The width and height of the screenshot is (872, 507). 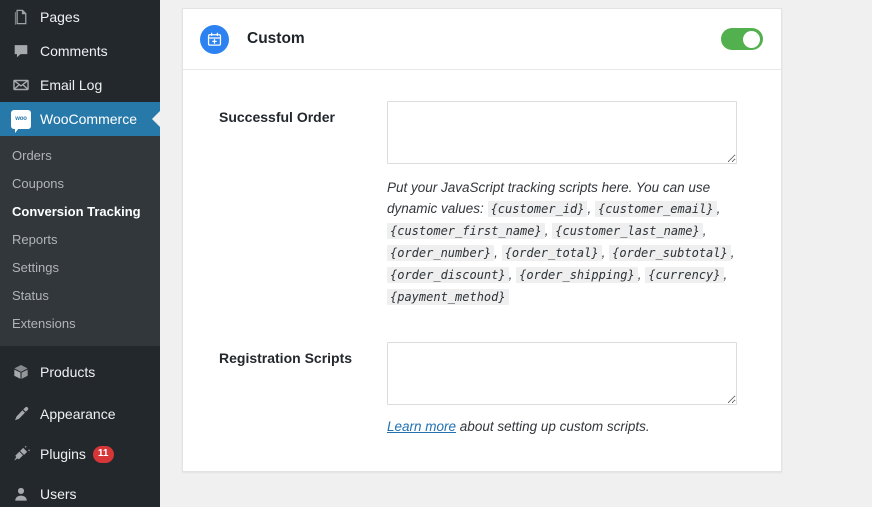 I want to click on token-order-total: {order_total}, so click(x=551, y=253).